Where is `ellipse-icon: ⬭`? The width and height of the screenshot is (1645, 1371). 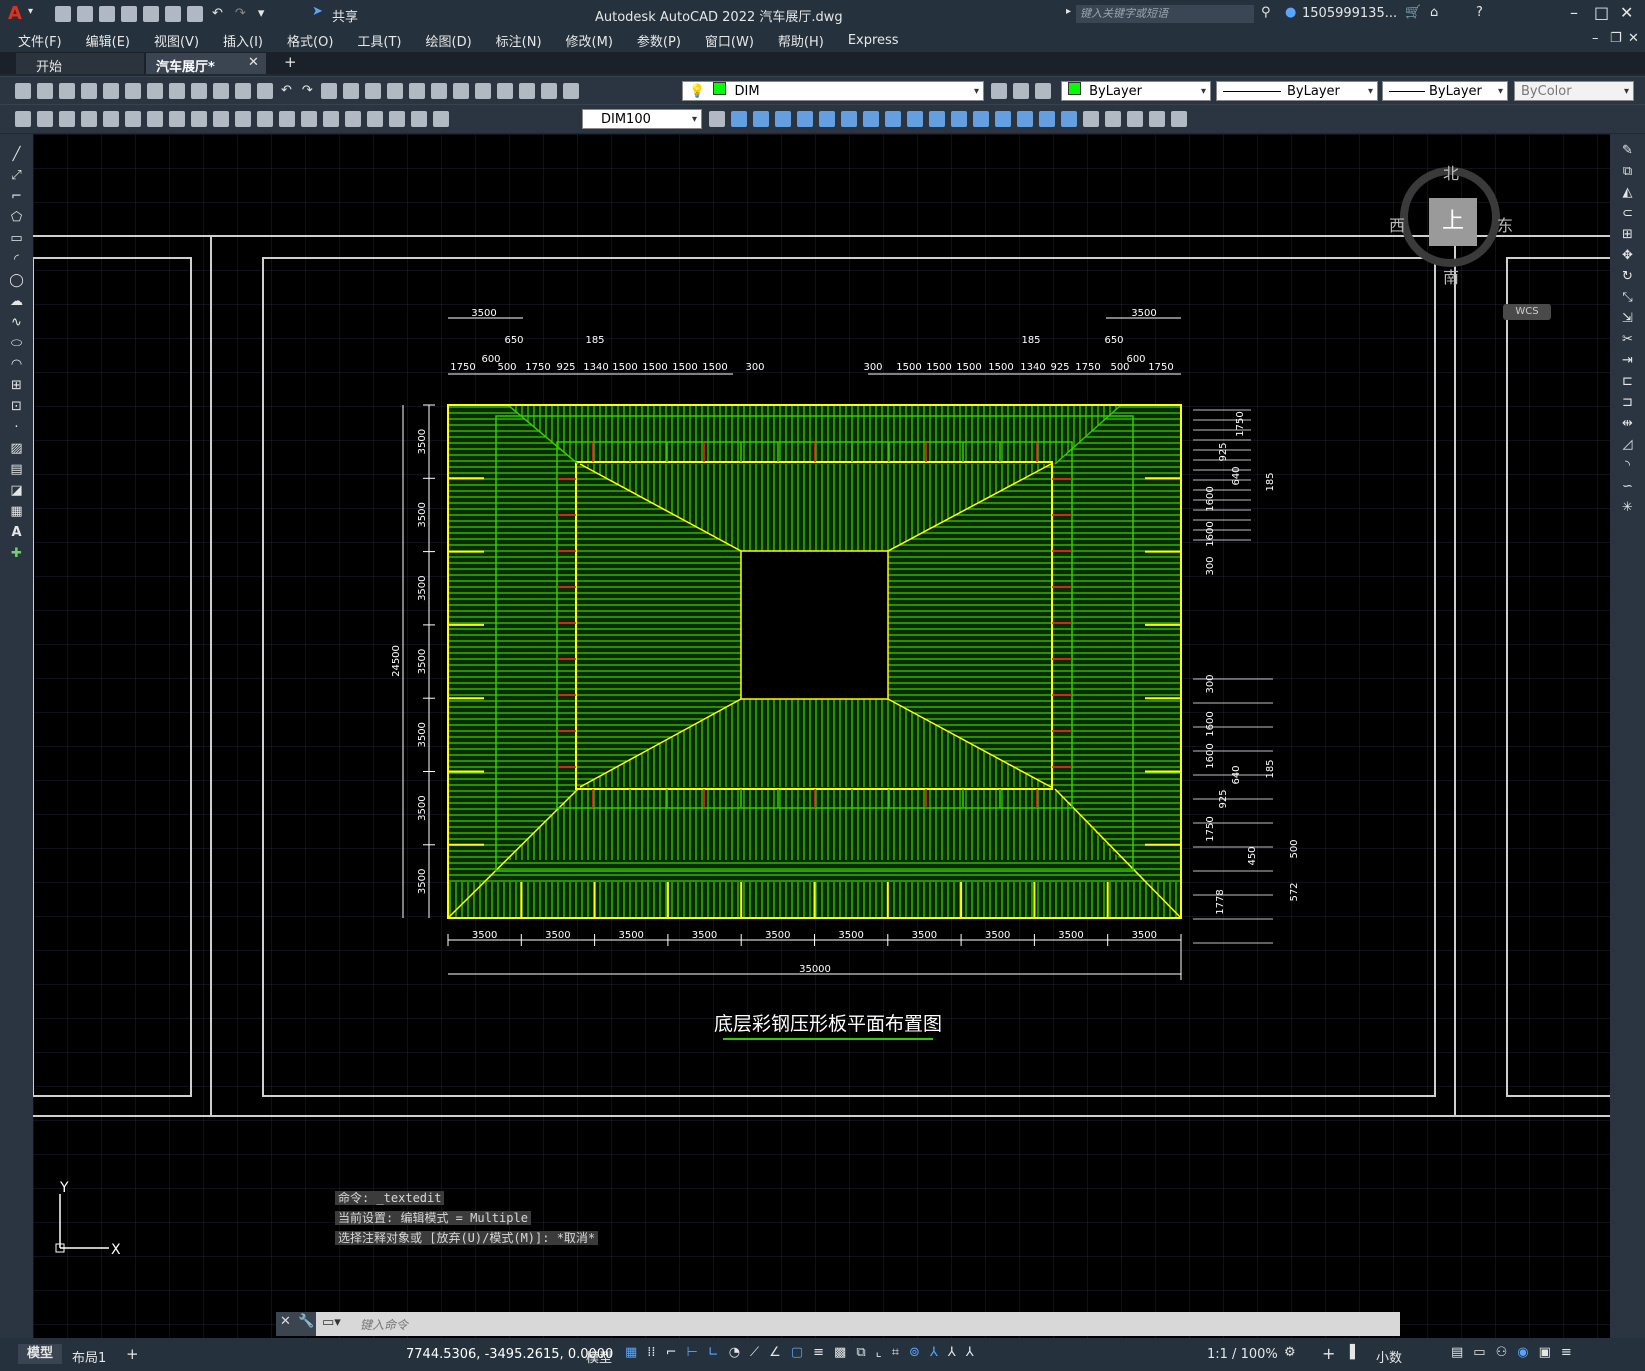 ellipse-icon: ⬭ is located at coordinates (16, 343).